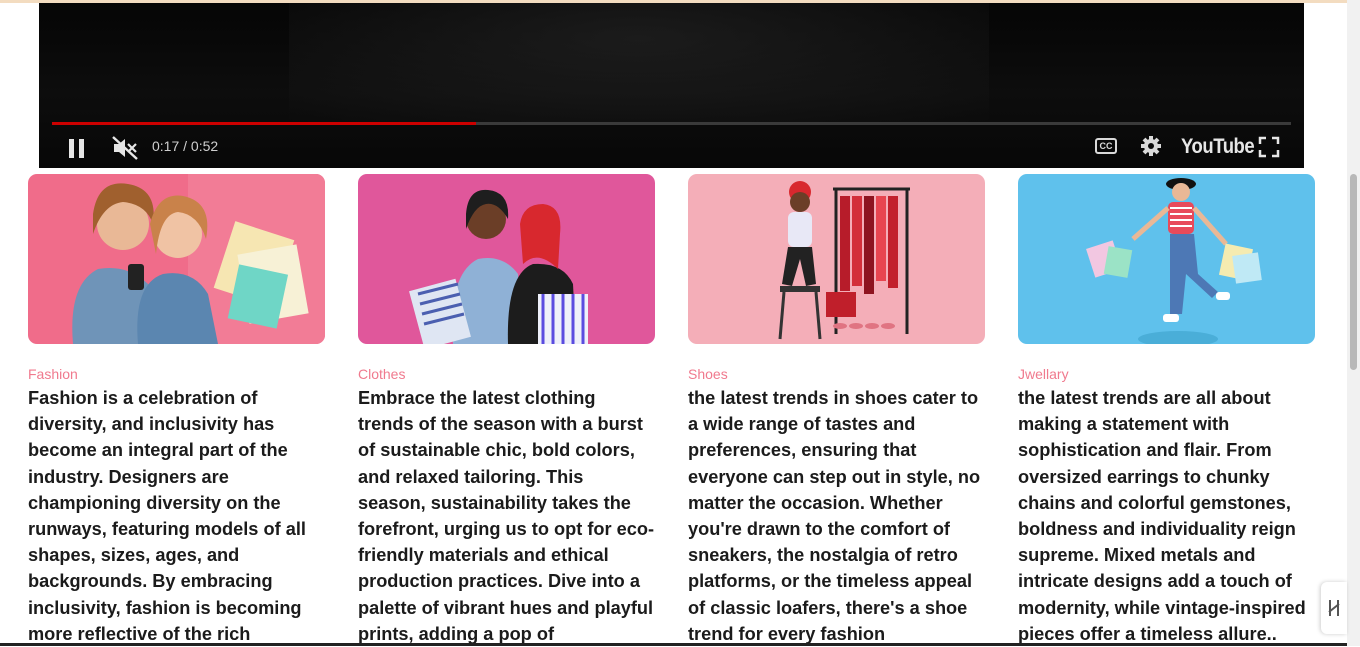  I want to click on card-image-jewellery, so click(1166, 259).